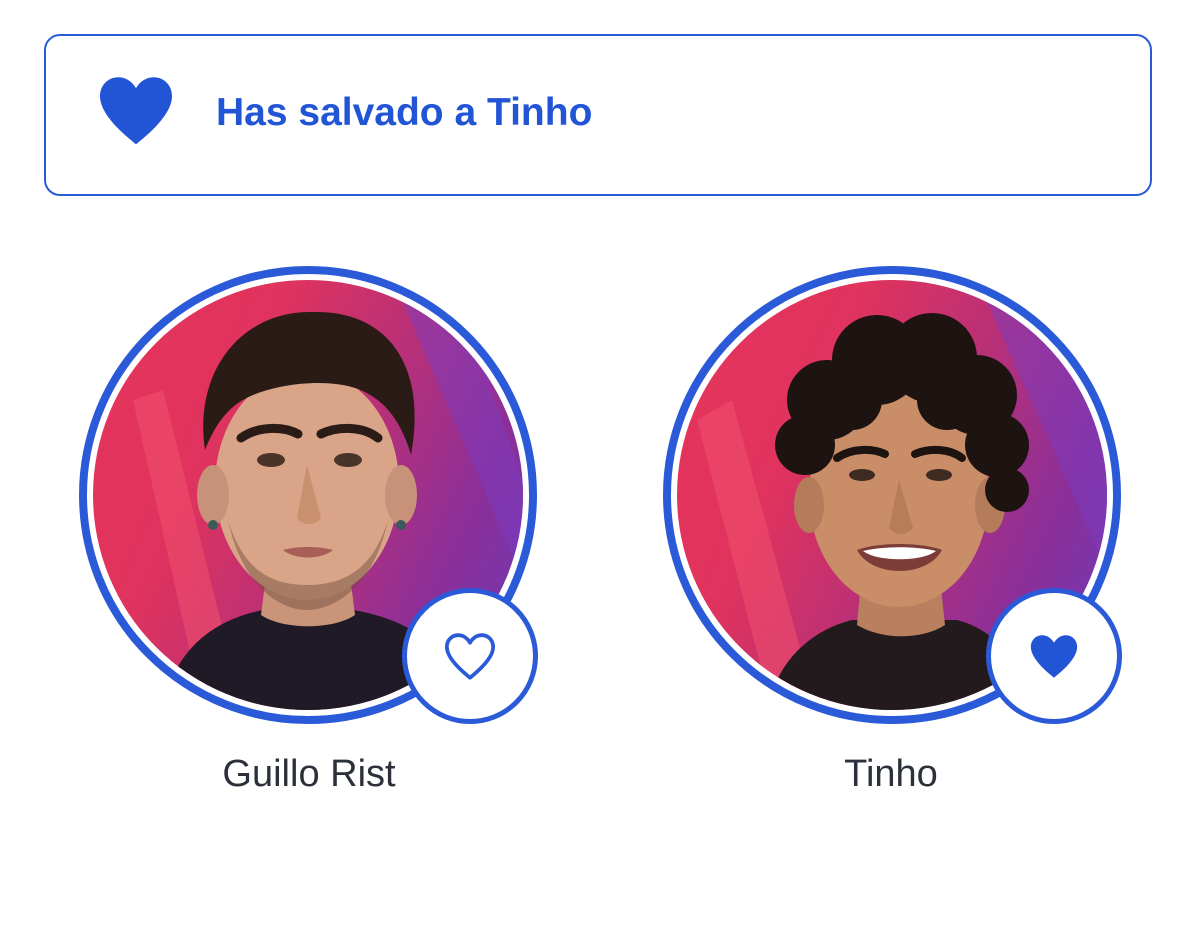  I want to click on vote-button-tinho, so click(1054, 656).